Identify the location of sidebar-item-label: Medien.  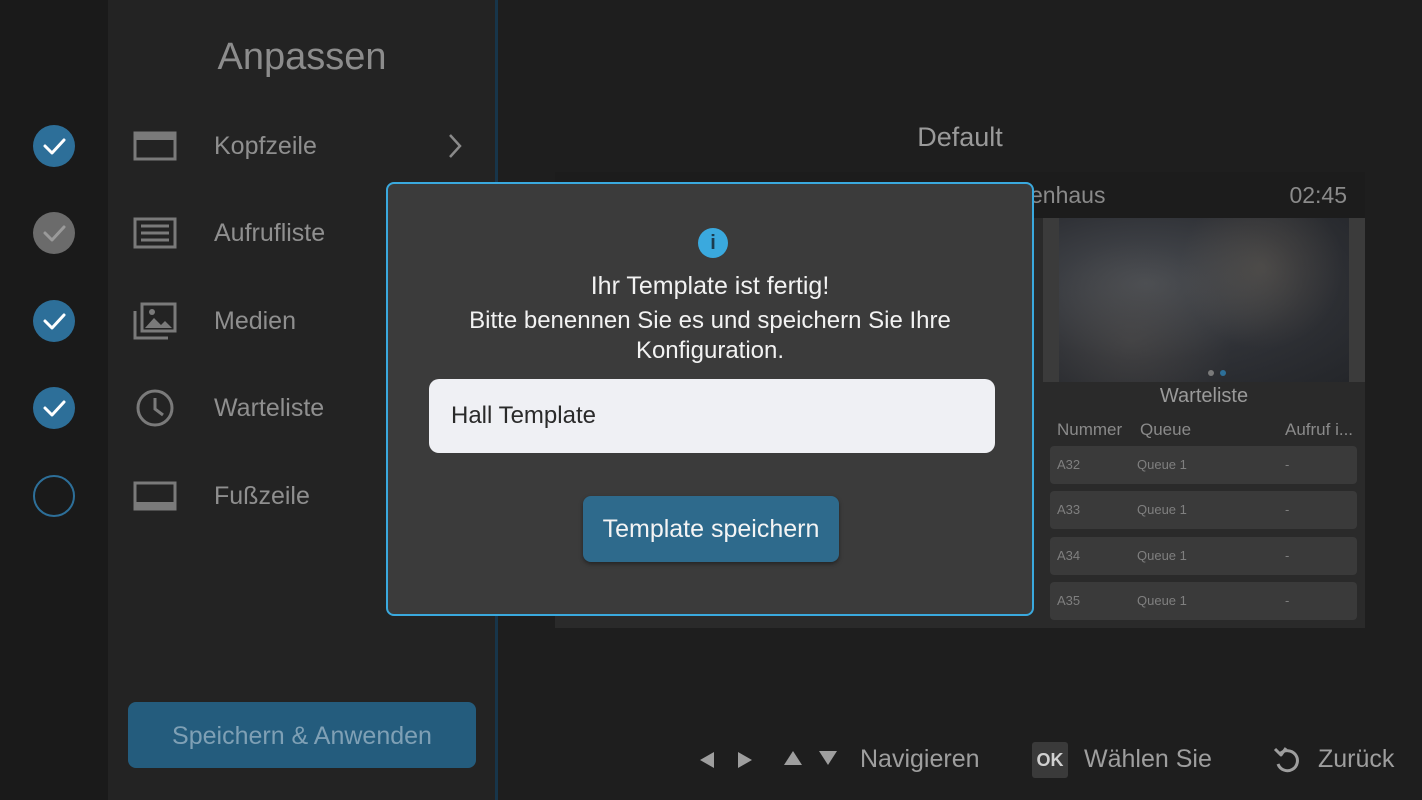
(255, 321).